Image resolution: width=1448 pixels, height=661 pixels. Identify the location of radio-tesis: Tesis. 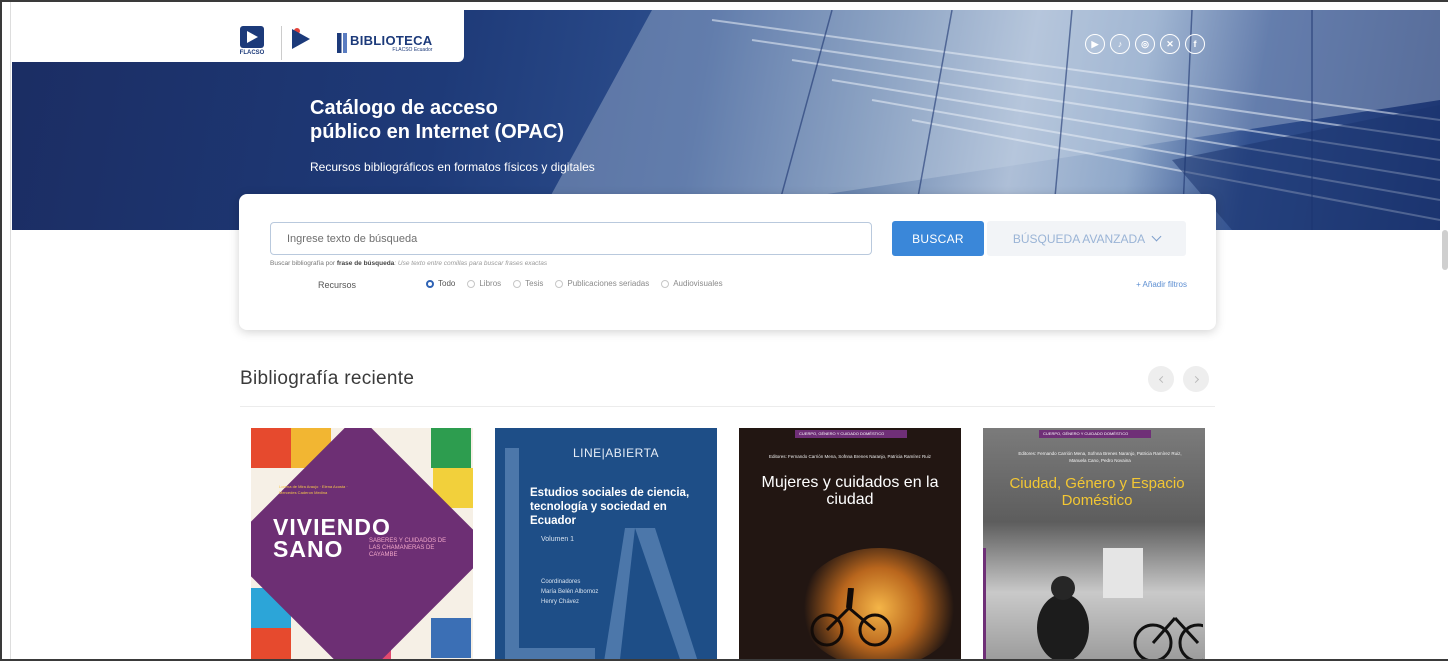
(528, 283).